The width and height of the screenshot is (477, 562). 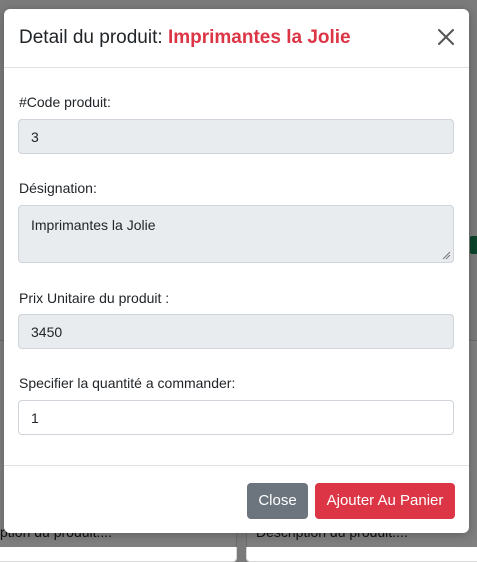 I want to click on close-icon, so click(x=446, y=37).